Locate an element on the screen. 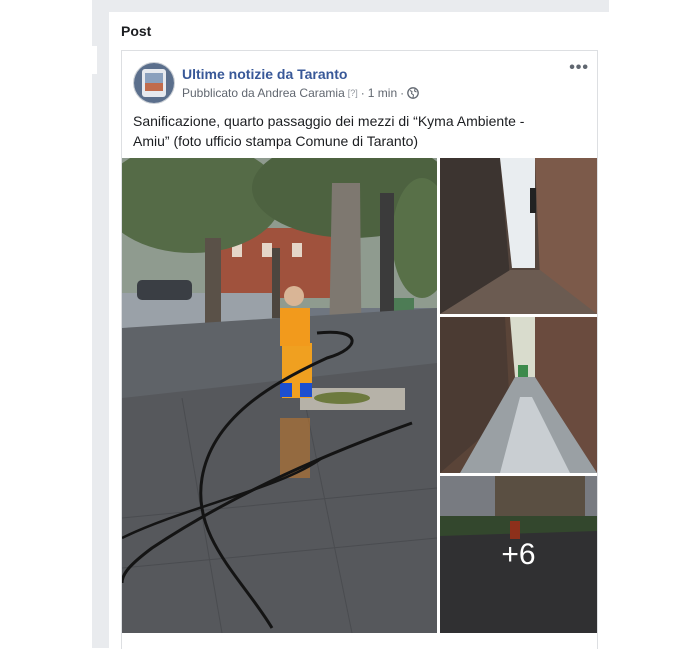 The height and width of the screenshot is (649, 700). more-options-icon: ••• is located at coordinates (579, 68).